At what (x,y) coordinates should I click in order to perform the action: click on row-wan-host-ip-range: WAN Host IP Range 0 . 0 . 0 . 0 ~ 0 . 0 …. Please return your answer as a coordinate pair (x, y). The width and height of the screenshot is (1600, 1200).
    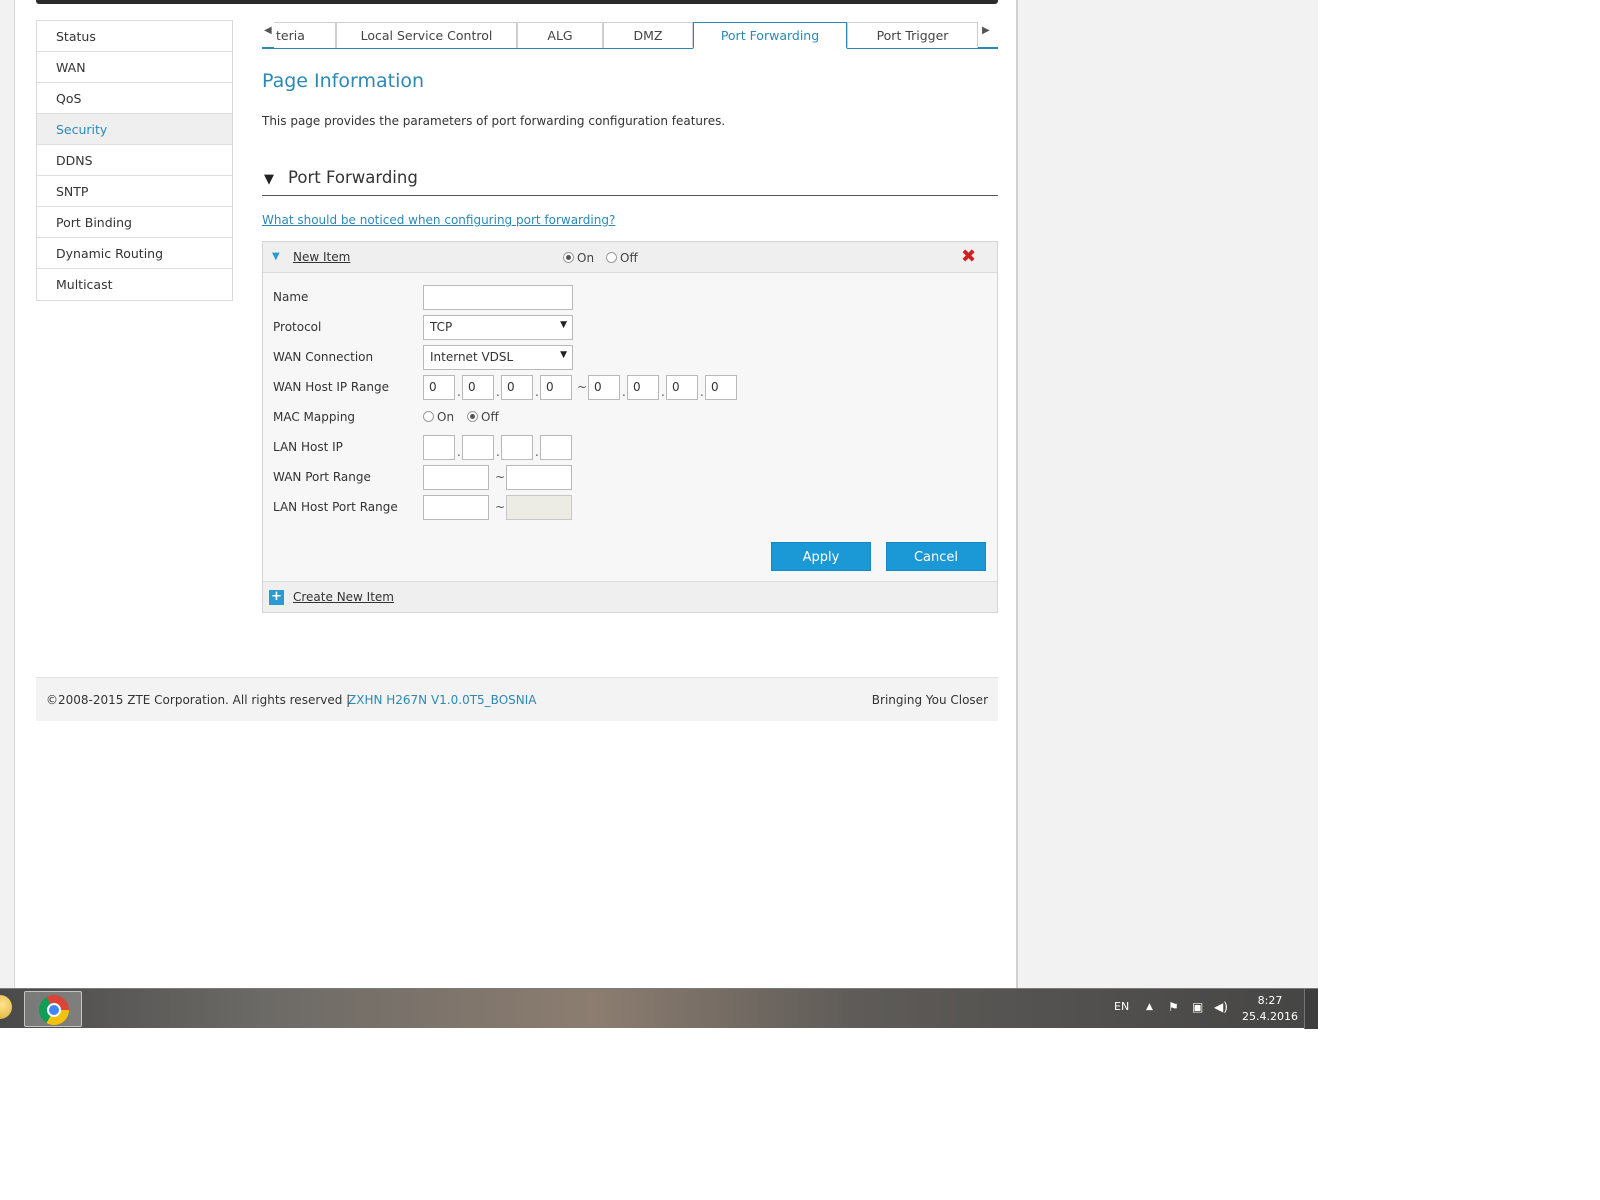
    Looking at the image, I should click on (633, 388).